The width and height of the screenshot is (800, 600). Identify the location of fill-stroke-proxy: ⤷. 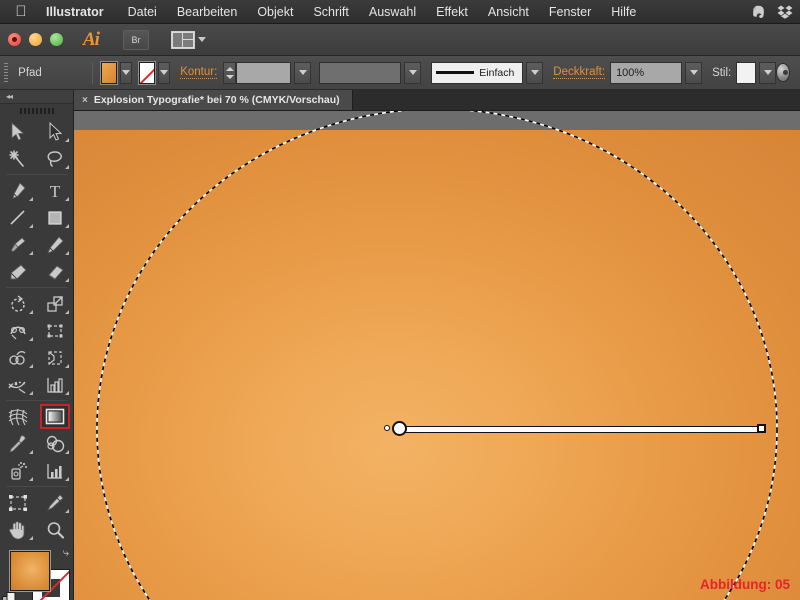
(36, 573).